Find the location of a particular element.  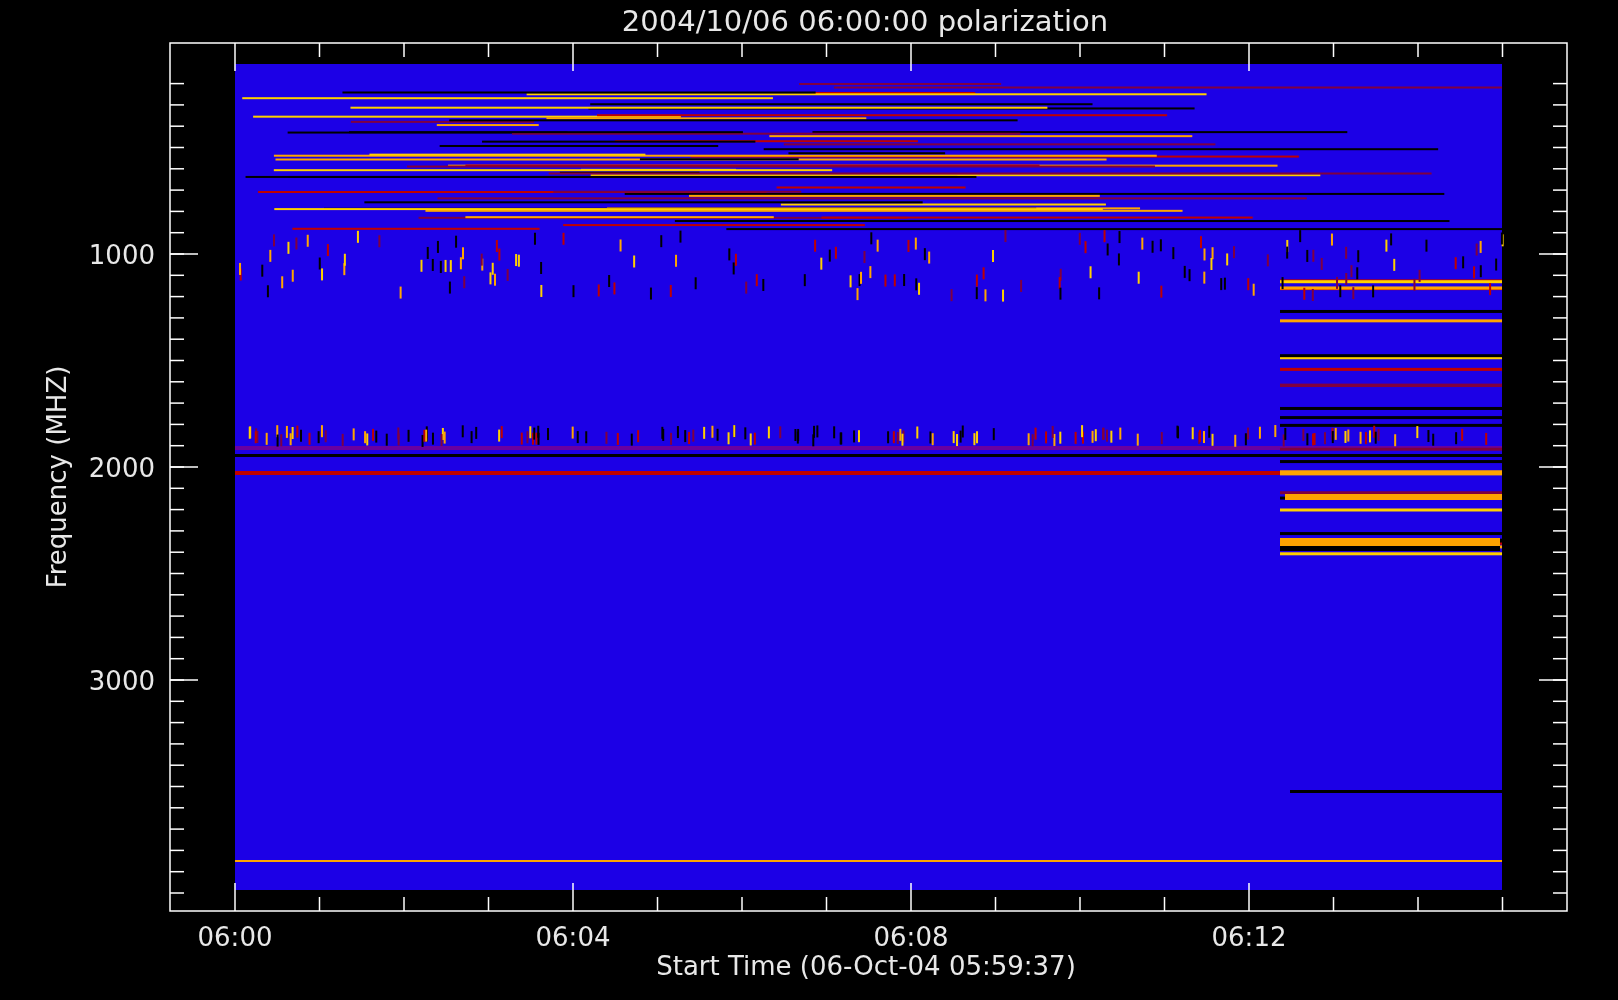

y-tick-label: 2000 is located at coordinates (121, 468).